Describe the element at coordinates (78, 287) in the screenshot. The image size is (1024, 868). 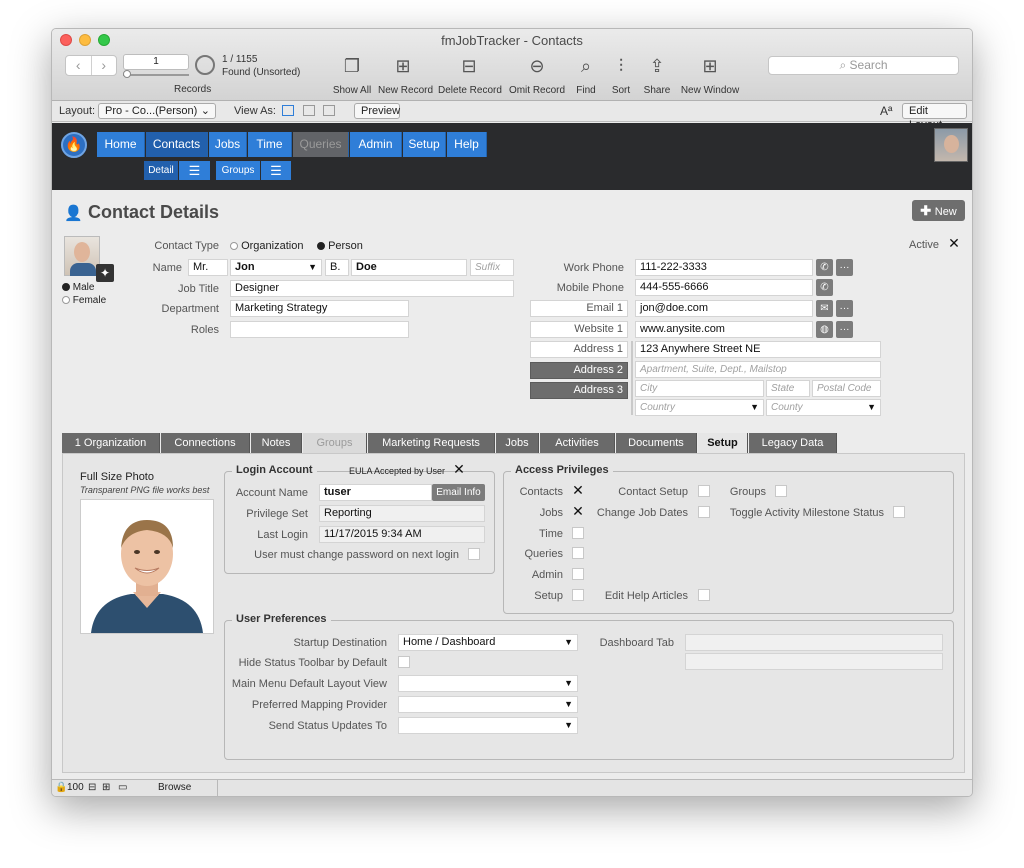
I see `gender-male: Male` at that location.